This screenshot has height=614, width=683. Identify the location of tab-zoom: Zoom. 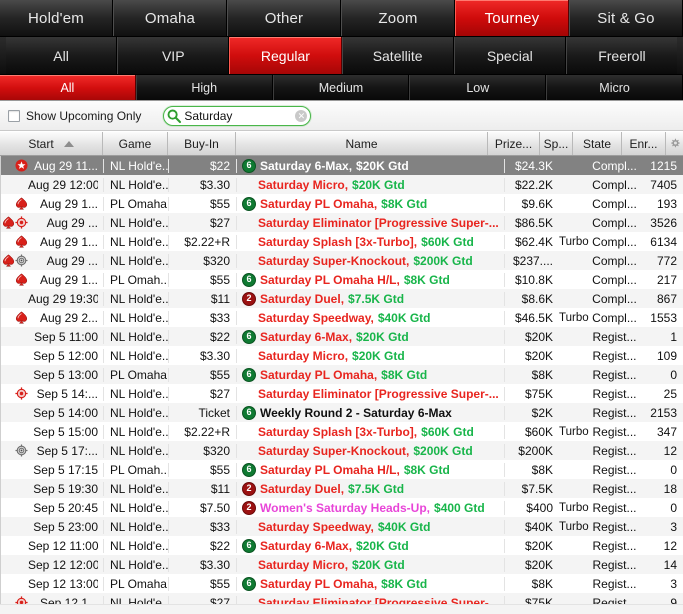
(398, 18).